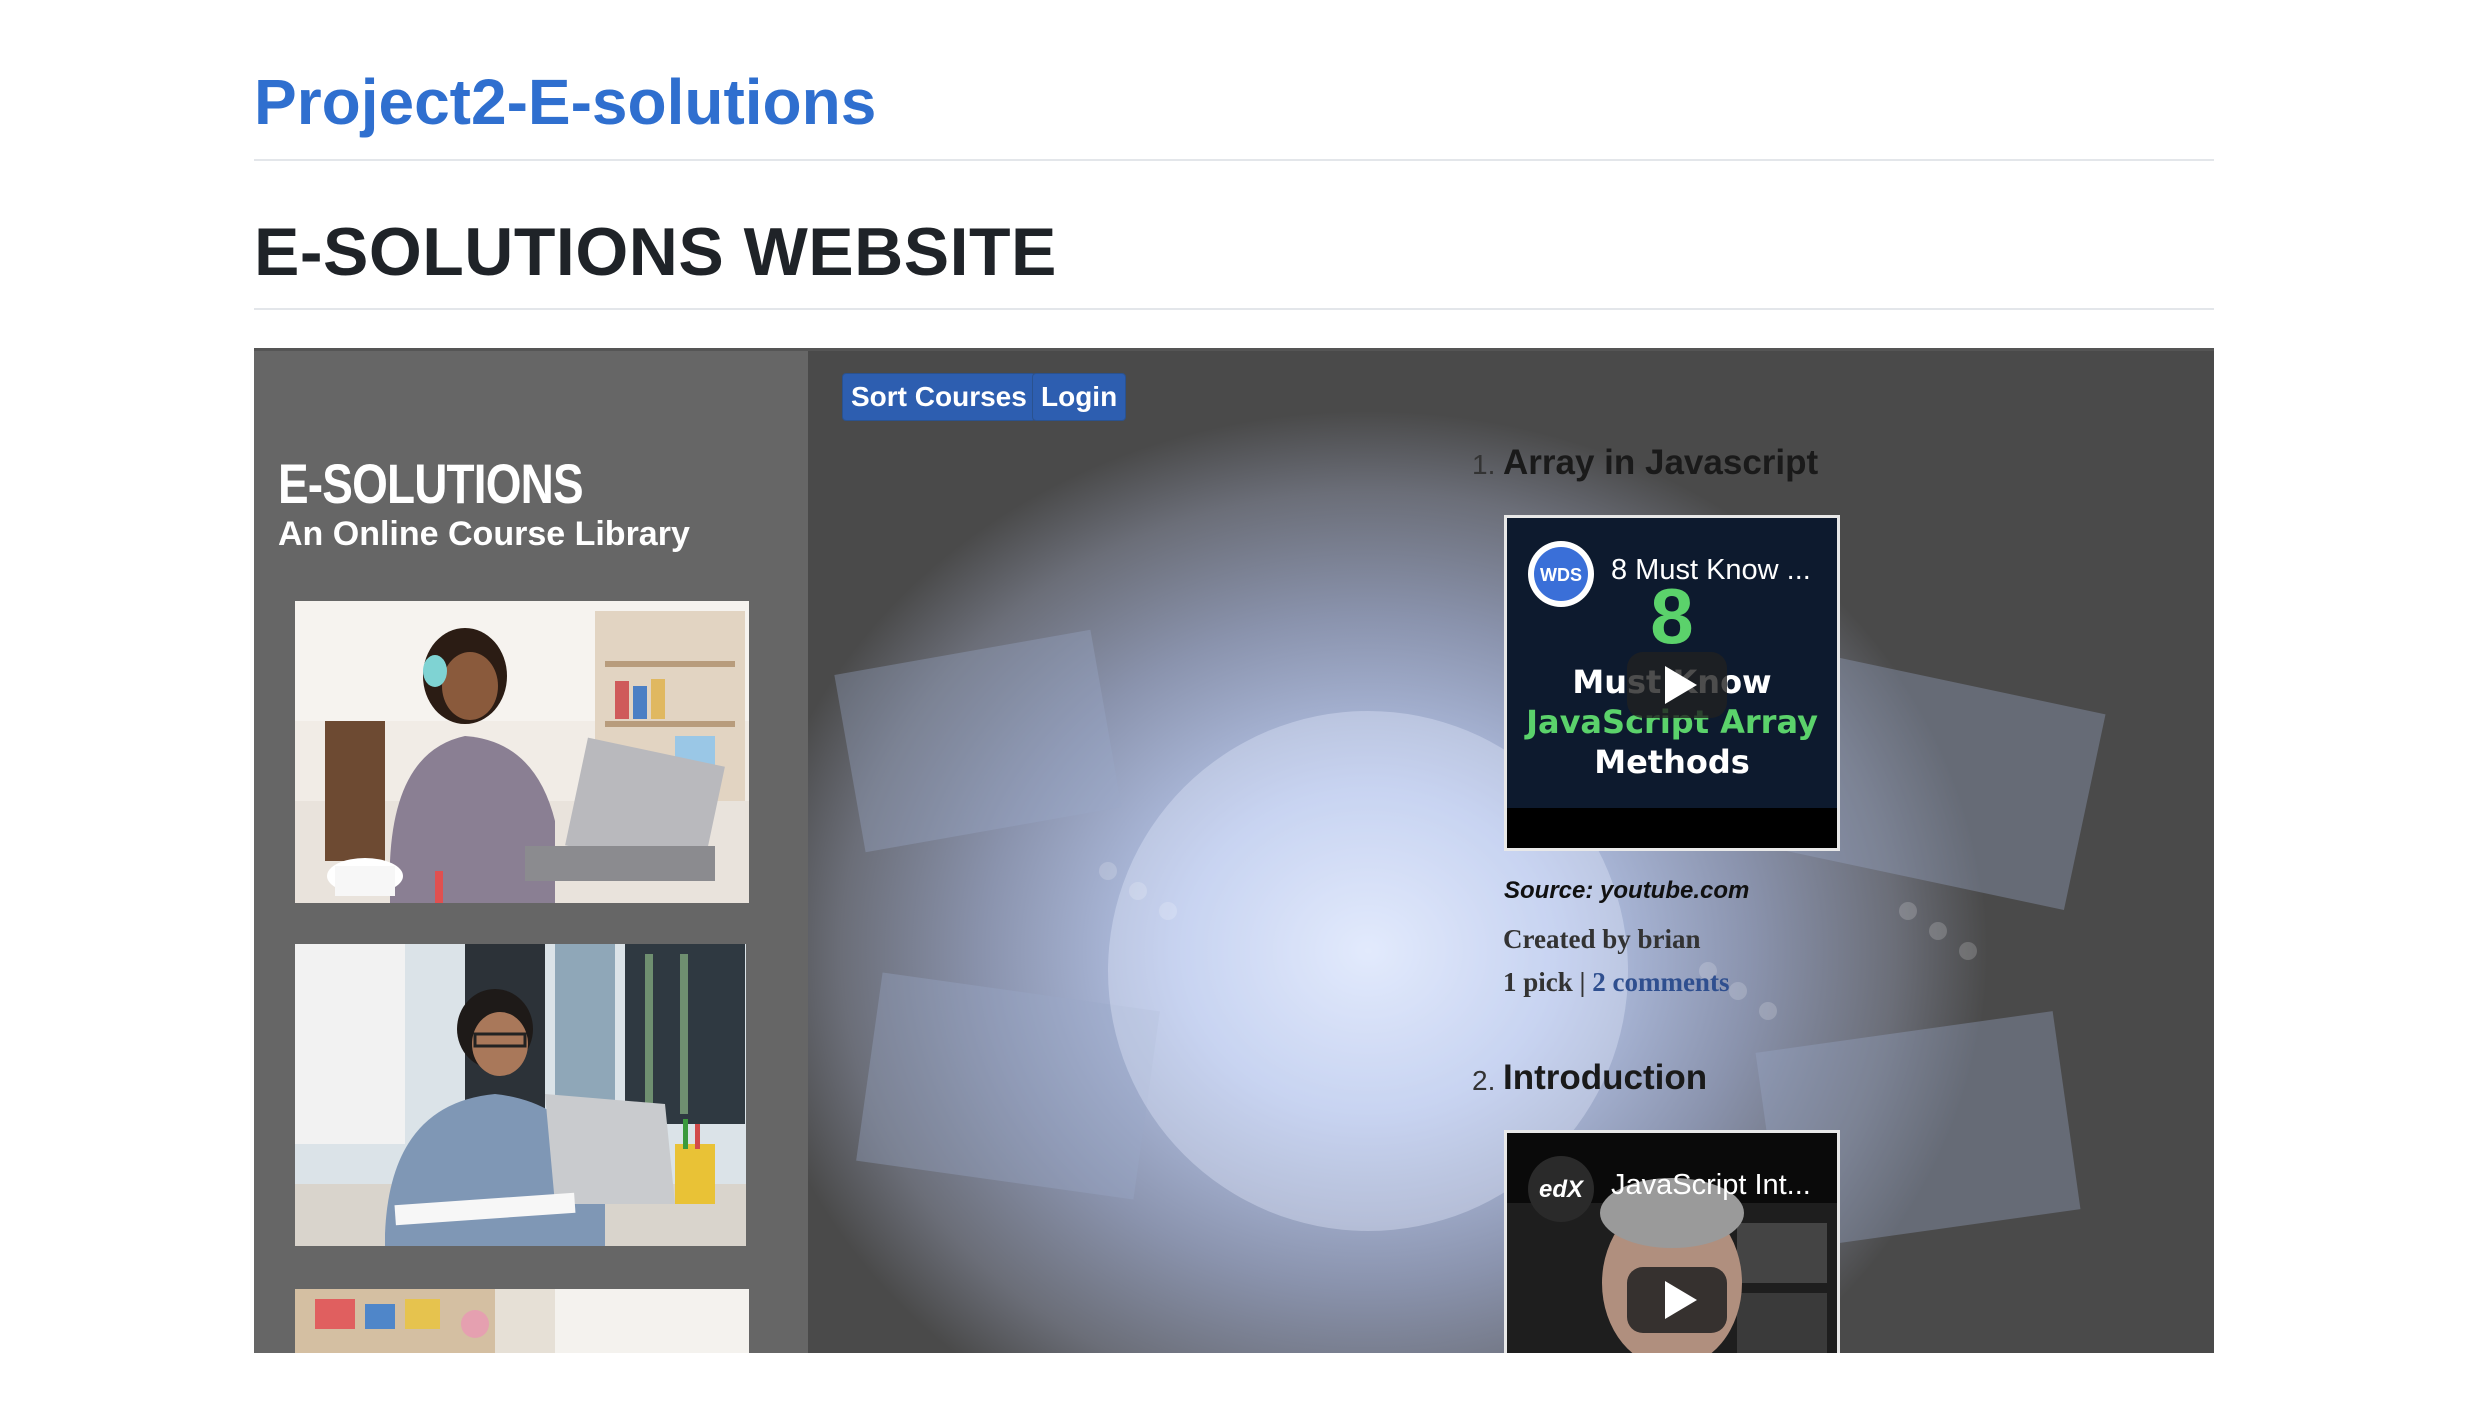 The height and width of the screenshot is (1416, 2468). I want to click on thumb-line-3: Methods, so click(1672, 762).